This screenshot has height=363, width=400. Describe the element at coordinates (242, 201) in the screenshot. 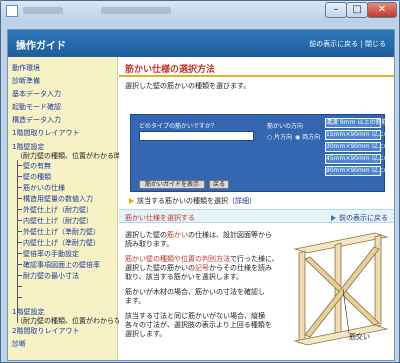

I see `details-link: 詳細` at that location.